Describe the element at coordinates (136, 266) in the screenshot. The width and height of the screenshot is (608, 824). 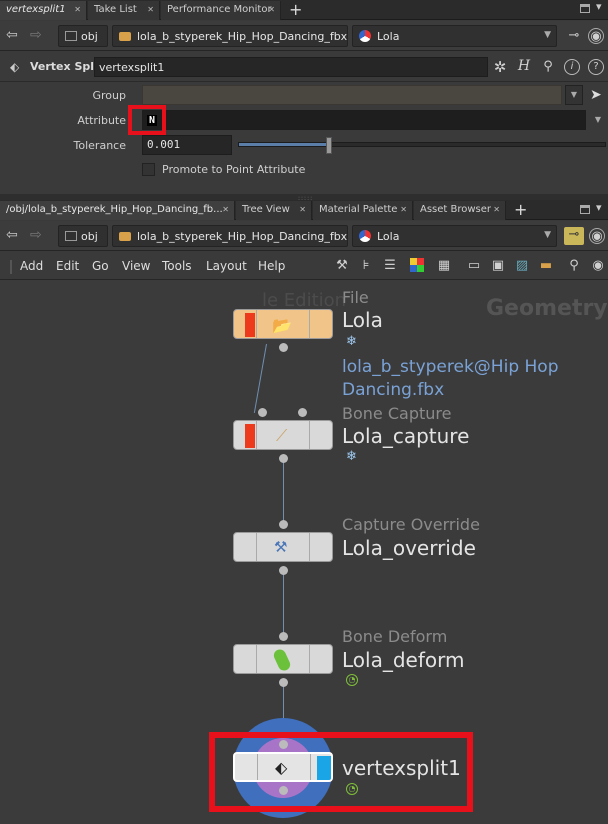
I see `menu-view: View` at that location.